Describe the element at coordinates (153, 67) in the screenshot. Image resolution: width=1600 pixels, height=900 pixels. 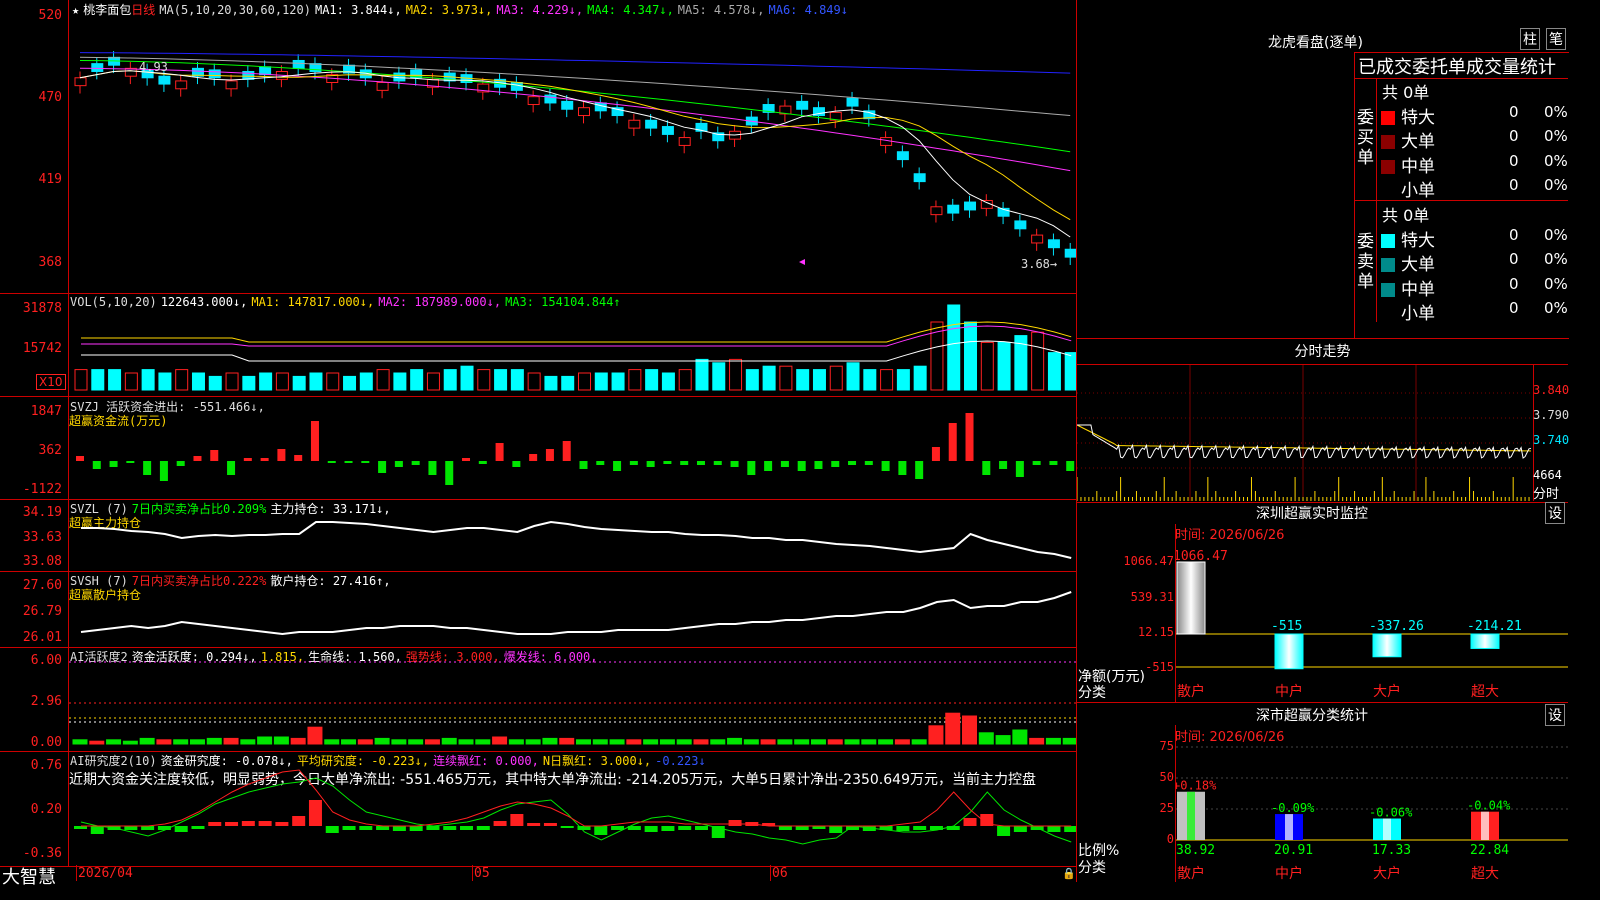
I see `high-price-label: 4.93` at that location.